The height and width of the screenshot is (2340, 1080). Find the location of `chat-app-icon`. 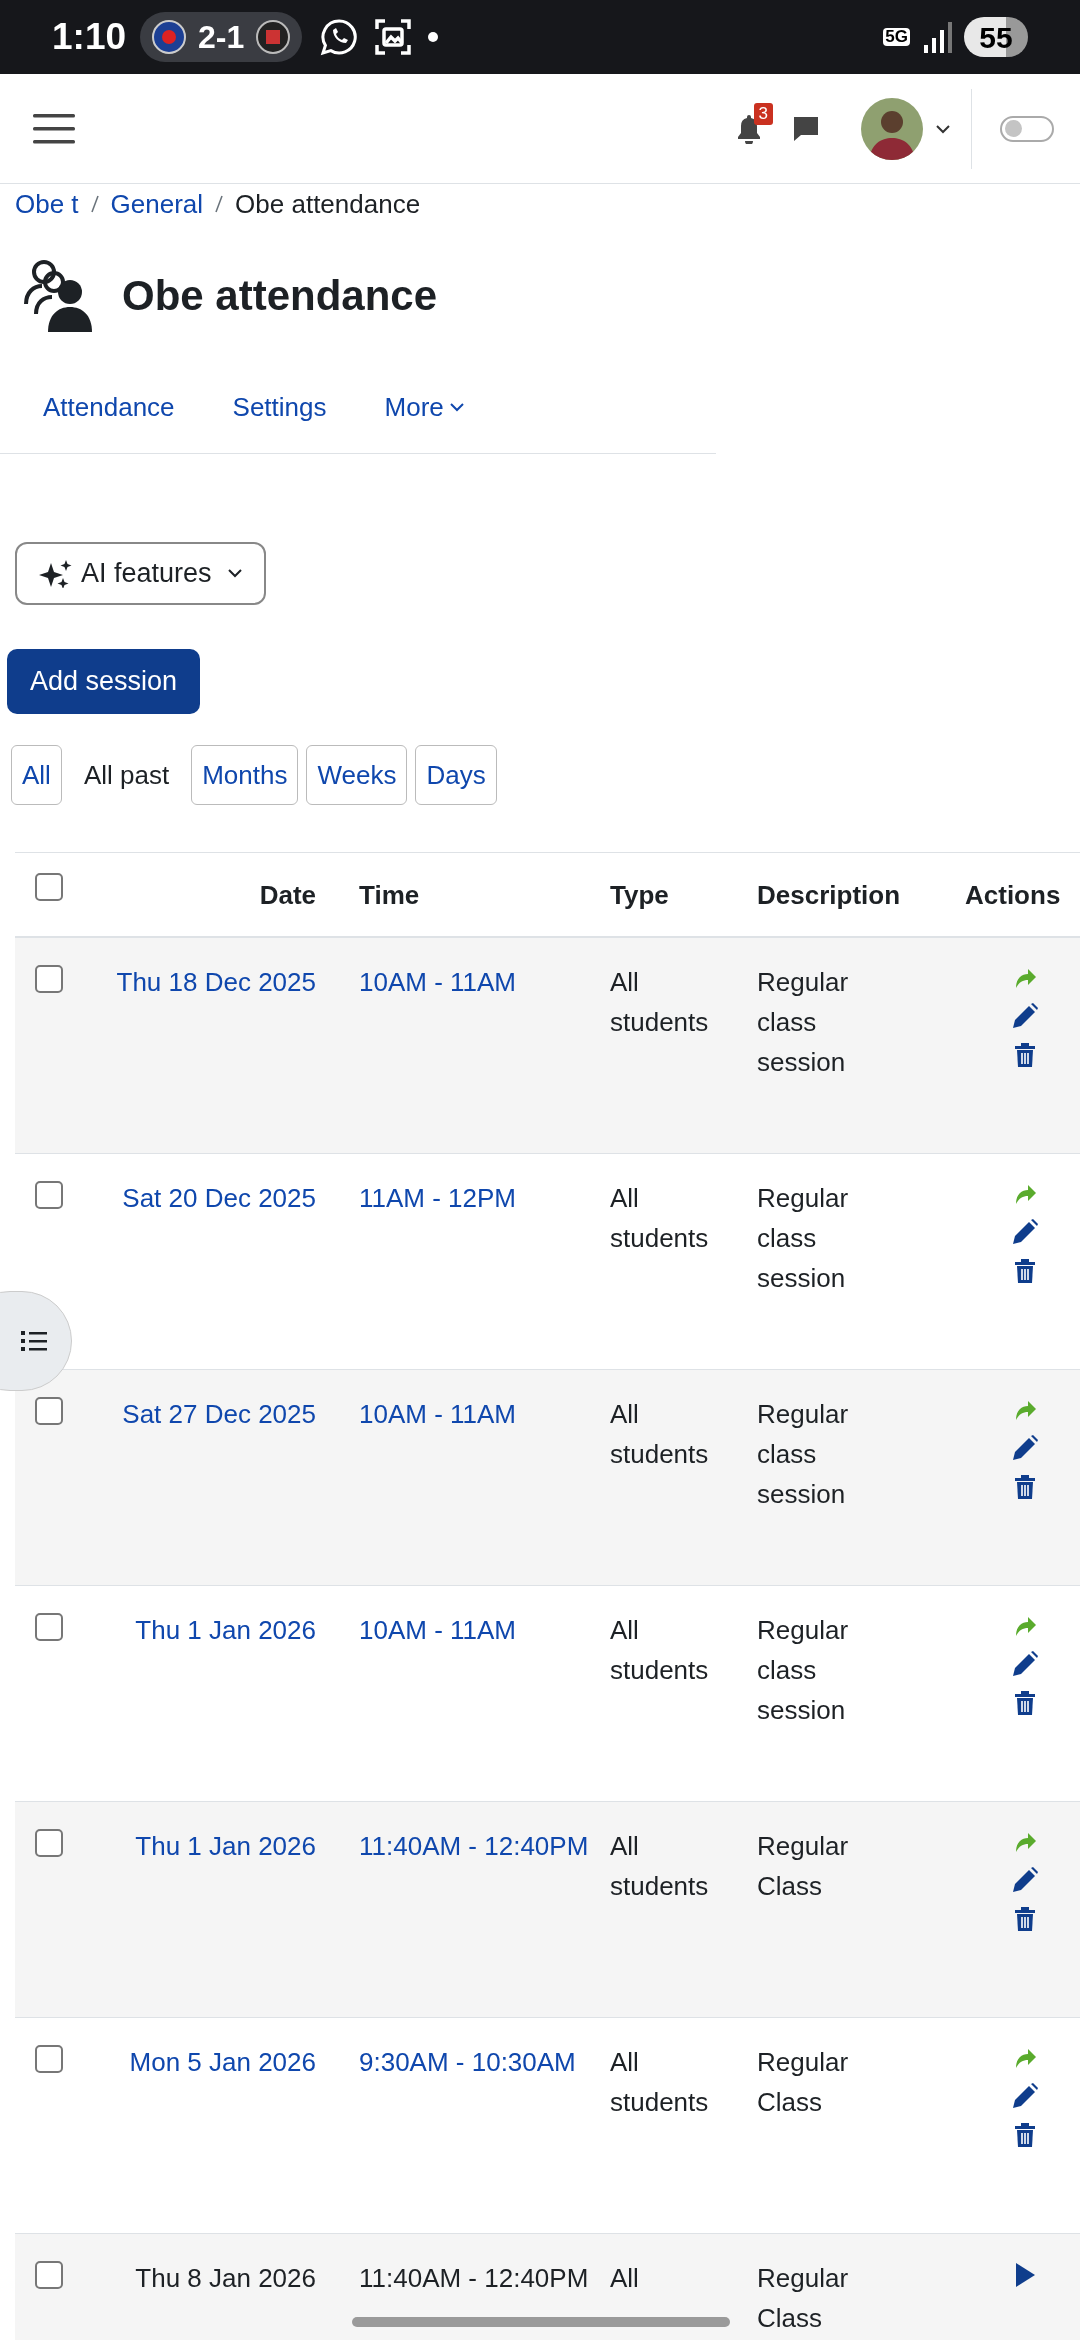

chat-app-icon is located at coordinates (339, 37).